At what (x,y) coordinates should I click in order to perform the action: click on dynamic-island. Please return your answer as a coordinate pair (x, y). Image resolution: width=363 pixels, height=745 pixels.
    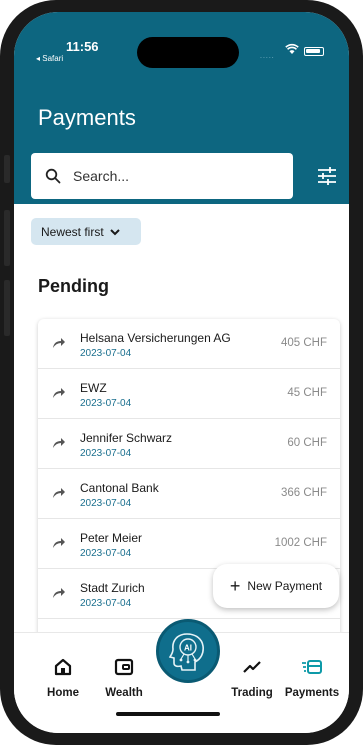
    Looking at the image, I should click on (188, 52).